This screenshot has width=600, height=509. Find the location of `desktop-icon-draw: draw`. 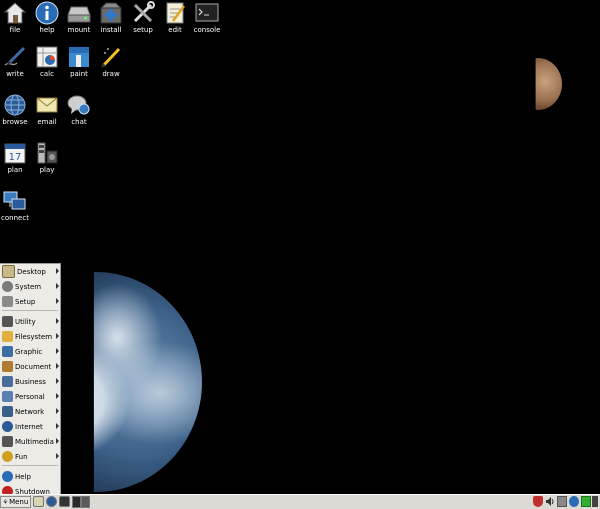

desktop-icon-draw: draw is located at coordinates (111, 61).